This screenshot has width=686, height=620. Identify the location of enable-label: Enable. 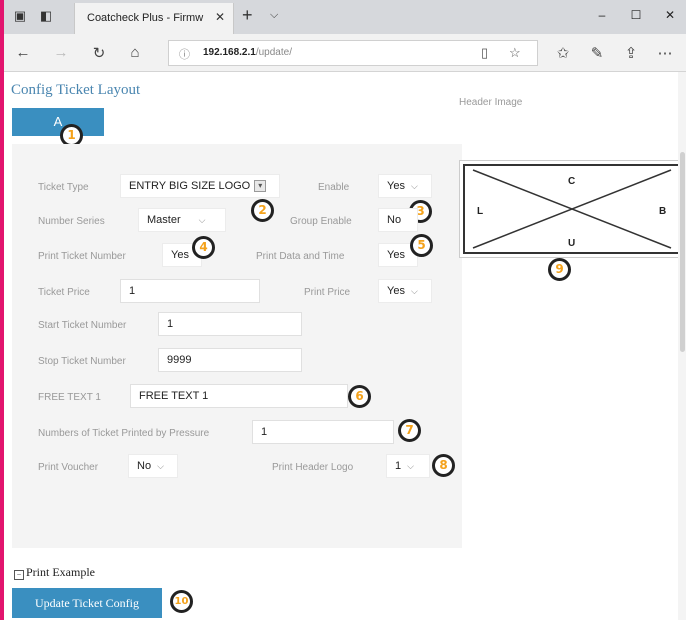
(334, 187).